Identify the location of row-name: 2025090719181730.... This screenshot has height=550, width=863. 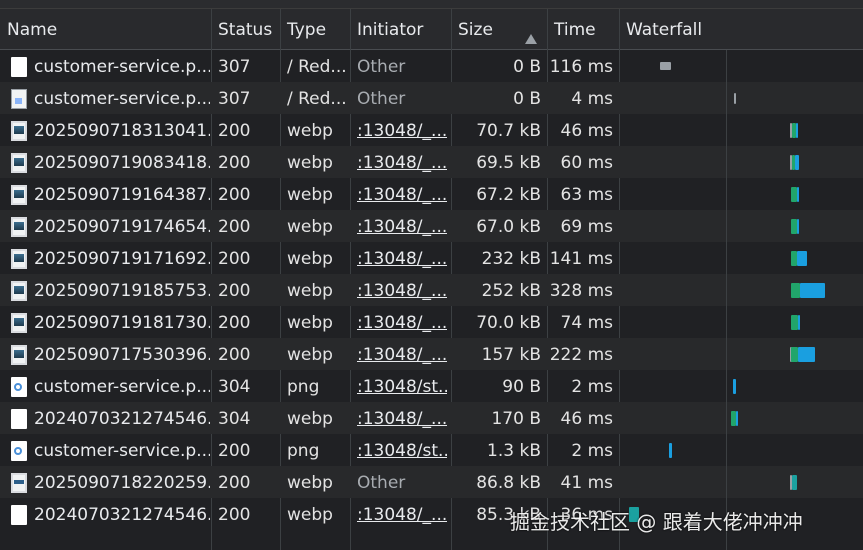
(122, 322).